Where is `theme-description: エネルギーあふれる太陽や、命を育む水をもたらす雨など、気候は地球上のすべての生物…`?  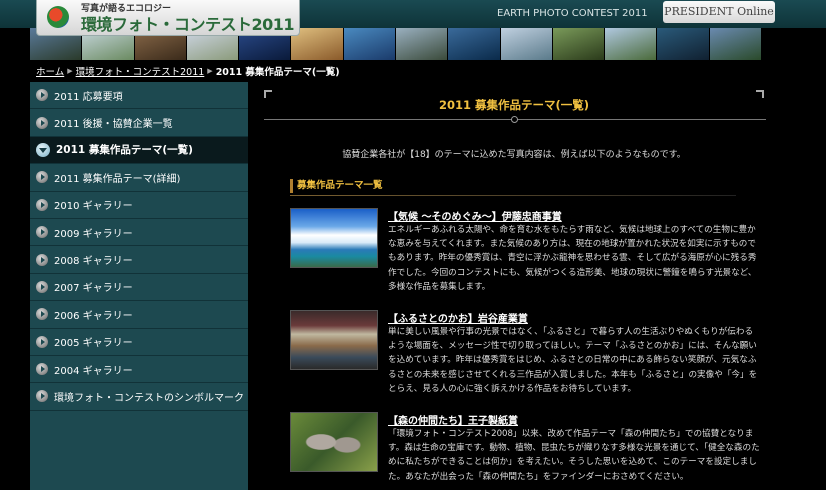 theme-description: エネルギーあふれる太陽や、命を育む水をもたらす雨など、気候は地球上のすべての生物… is located at coordinates (572, 258).